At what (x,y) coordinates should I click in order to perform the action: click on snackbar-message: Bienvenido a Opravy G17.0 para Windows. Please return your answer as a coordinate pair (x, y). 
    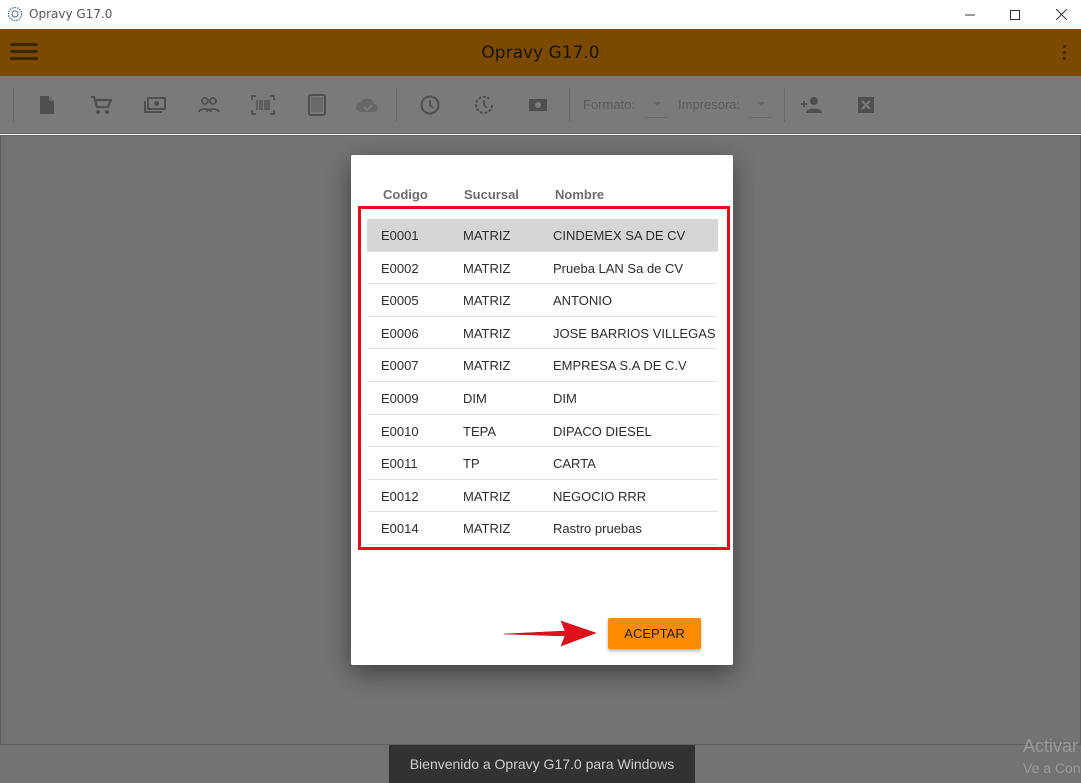
    Looking at the image, I should click on (542, 764).